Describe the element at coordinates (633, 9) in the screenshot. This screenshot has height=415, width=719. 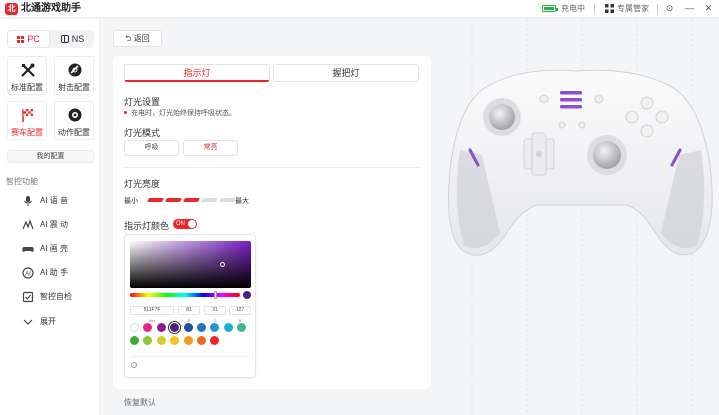
I see `butler-button: 专属管家` at that location.